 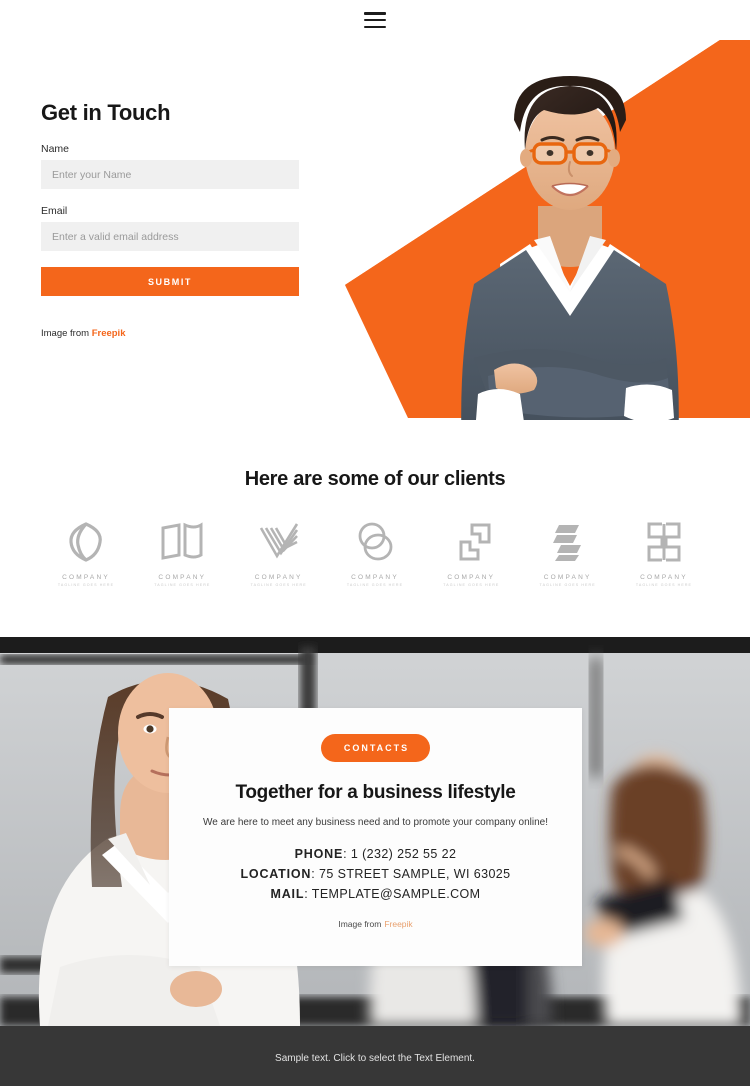 I want to click on overlapping-circles-logo-icon, so click(x=375, y=542).